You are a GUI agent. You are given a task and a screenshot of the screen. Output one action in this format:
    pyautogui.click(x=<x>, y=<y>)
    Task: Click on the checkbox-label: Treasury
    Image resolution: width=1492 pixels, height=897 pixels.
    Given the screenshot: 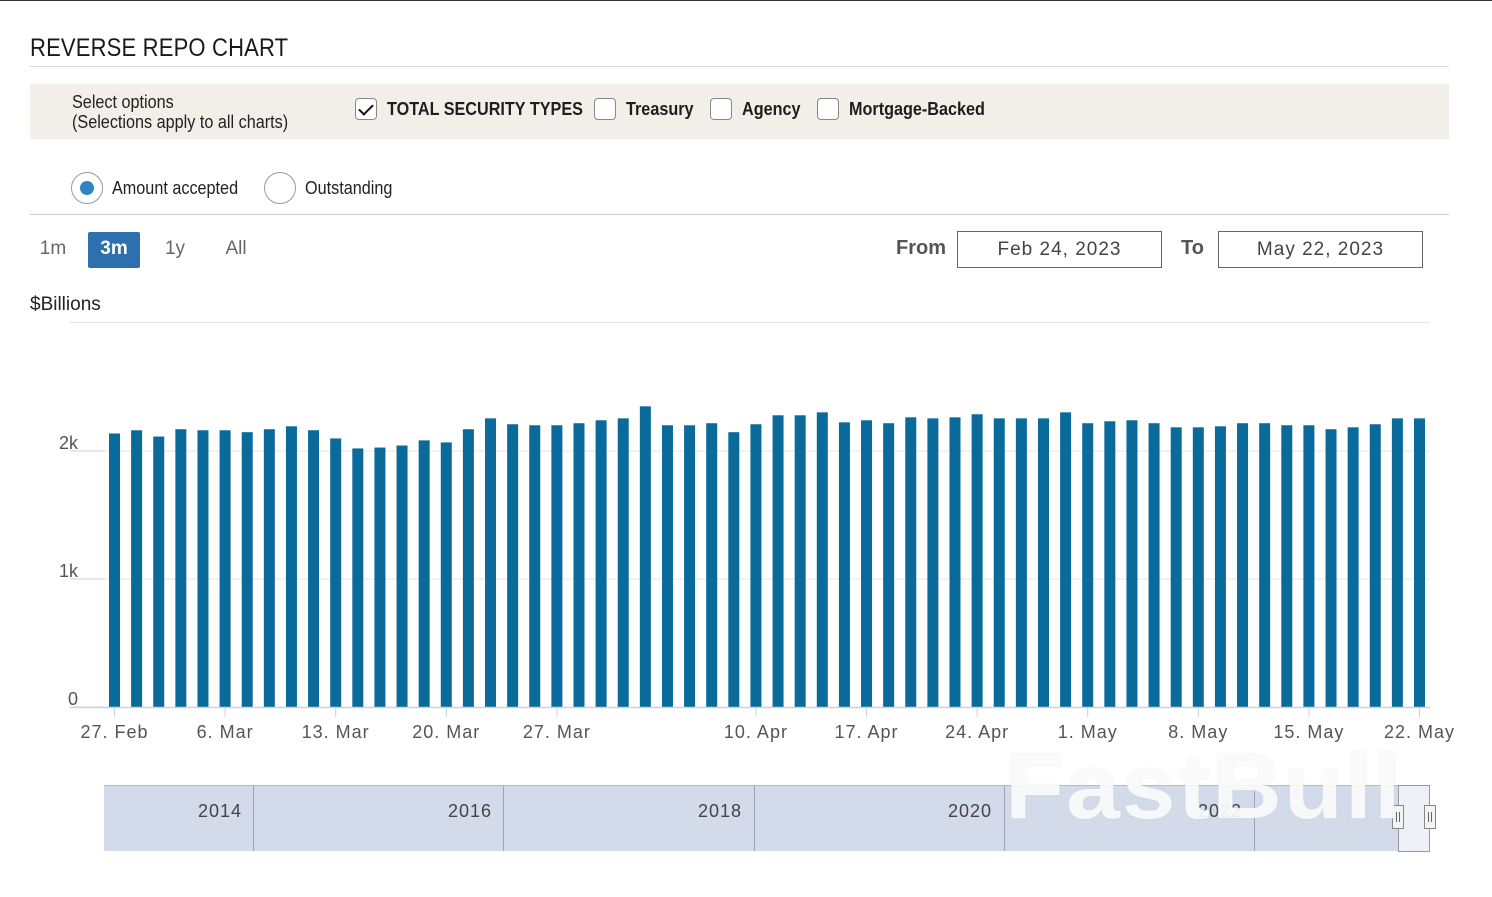 What is the action you would take?
    pyautogui.click(x=660, y=108)
    